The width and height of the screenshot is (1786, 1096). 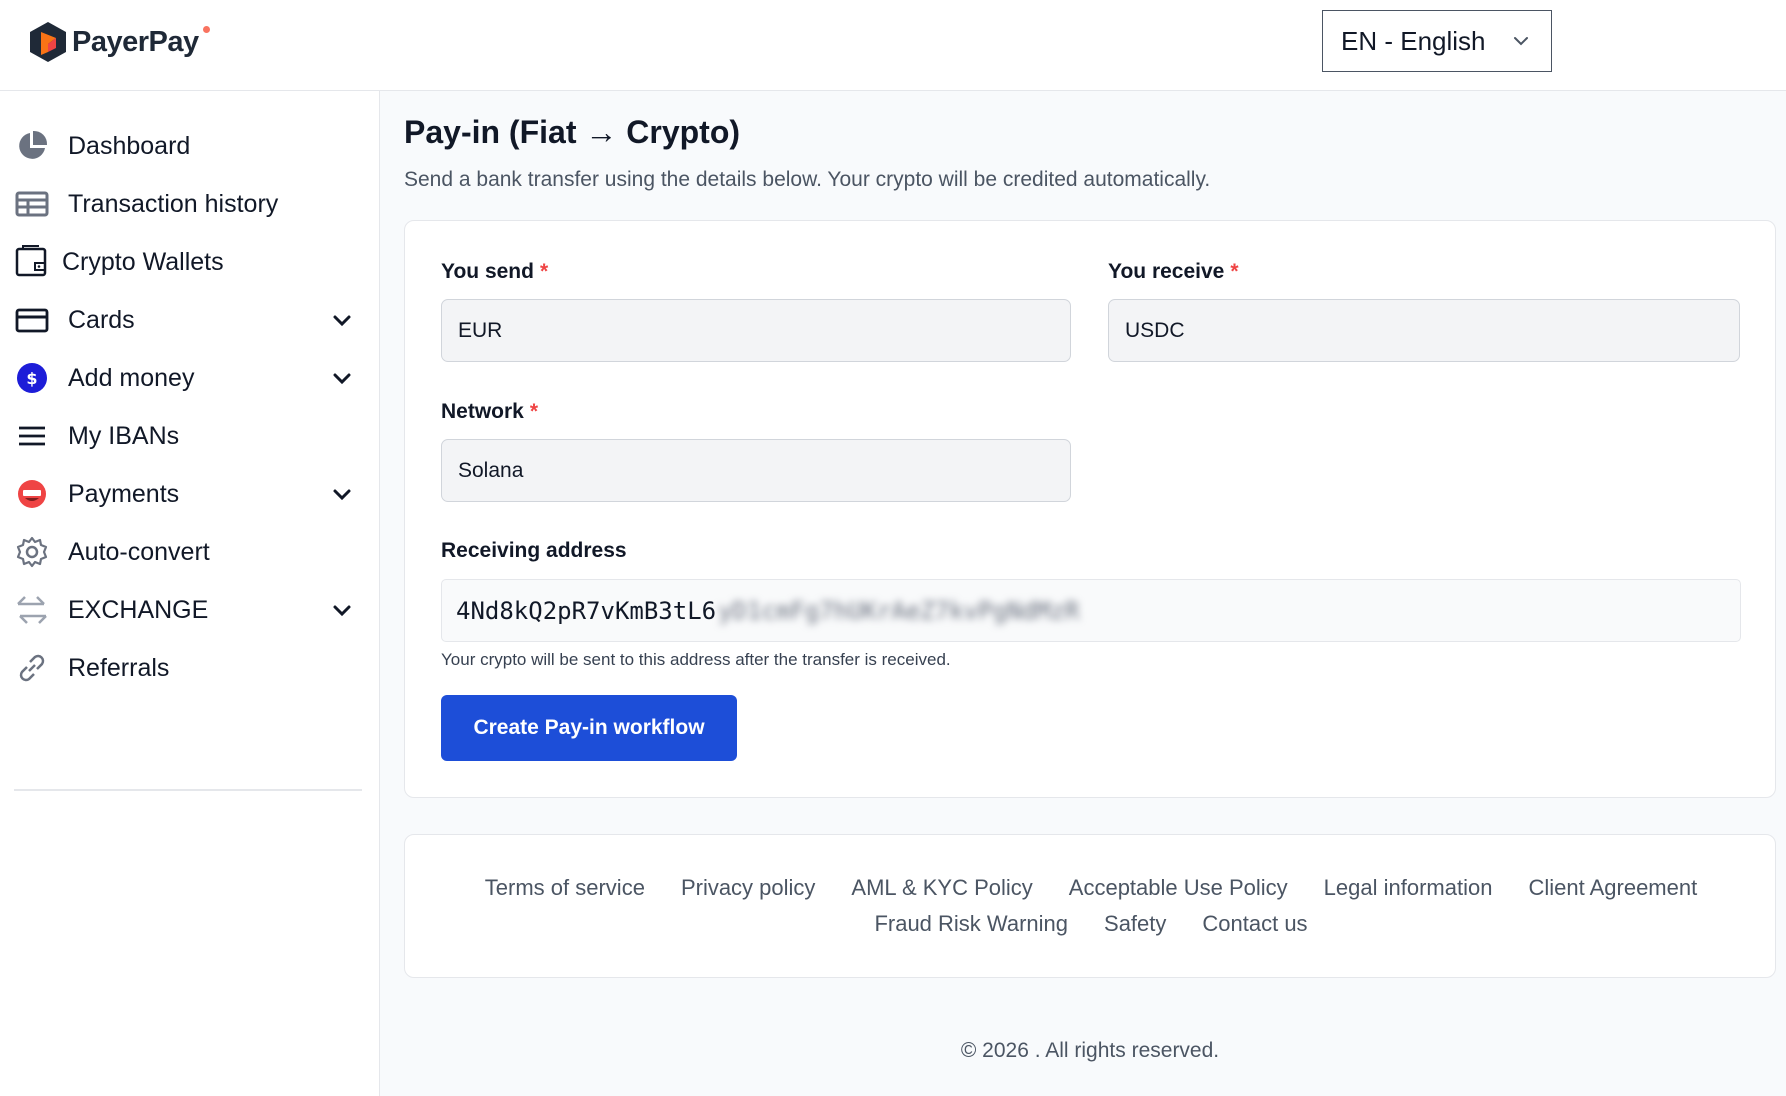 I want to click on sidebar-item-label: Add money, so click(x=131, y=377).